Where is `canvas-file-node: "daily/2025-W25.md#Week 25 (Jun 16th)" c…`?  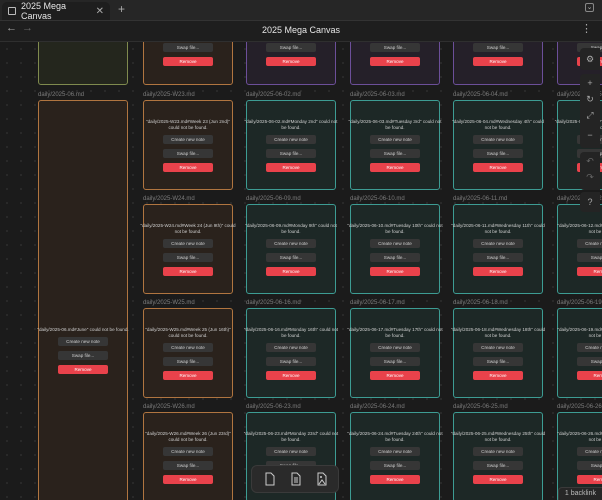 canvas-file-node: "daily/2025-W25.md#Week 25 (Jun 16th)" c… is located at coordinates (188, 353).